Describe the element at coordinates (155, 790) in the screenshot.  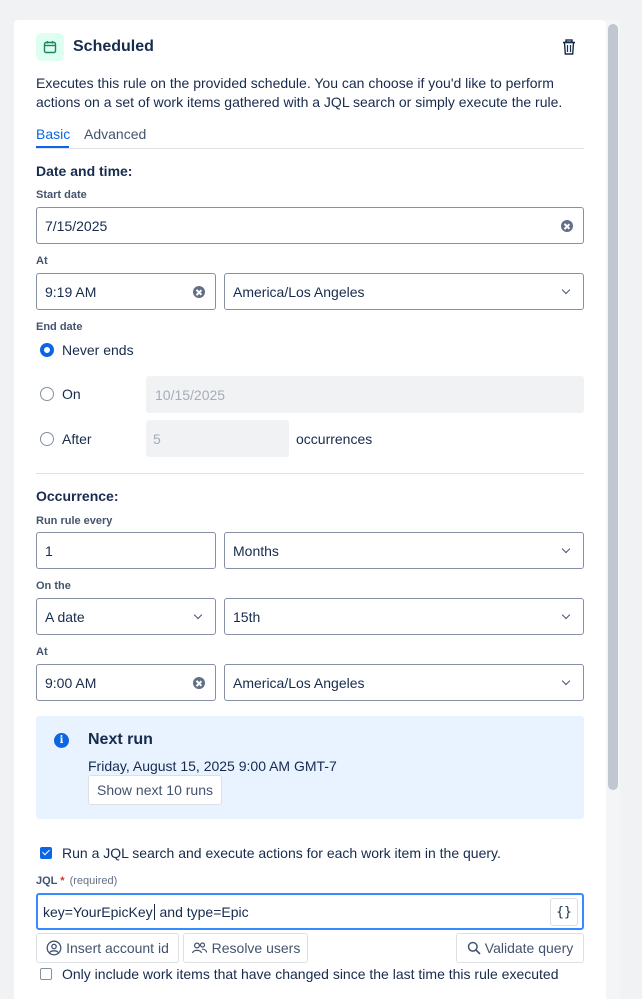
I see `show-next-runs-button: Show next 10 runs` at that location.